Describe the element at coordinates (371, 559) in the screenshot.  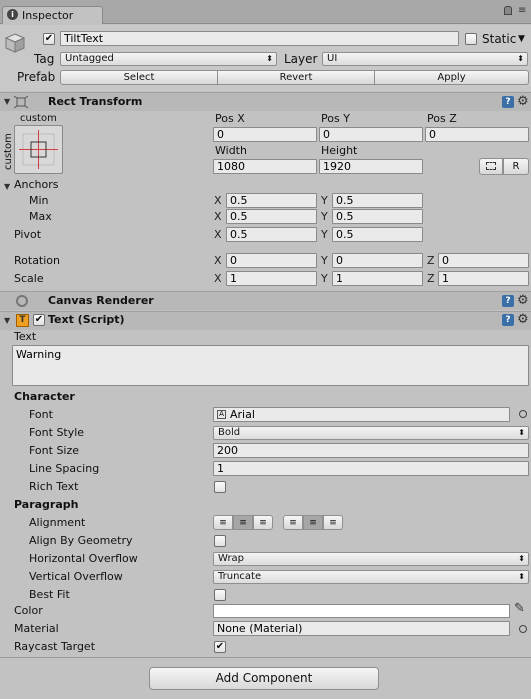
I see `horizontal-overflow-dropdown: Wrap ⬍` at that location.